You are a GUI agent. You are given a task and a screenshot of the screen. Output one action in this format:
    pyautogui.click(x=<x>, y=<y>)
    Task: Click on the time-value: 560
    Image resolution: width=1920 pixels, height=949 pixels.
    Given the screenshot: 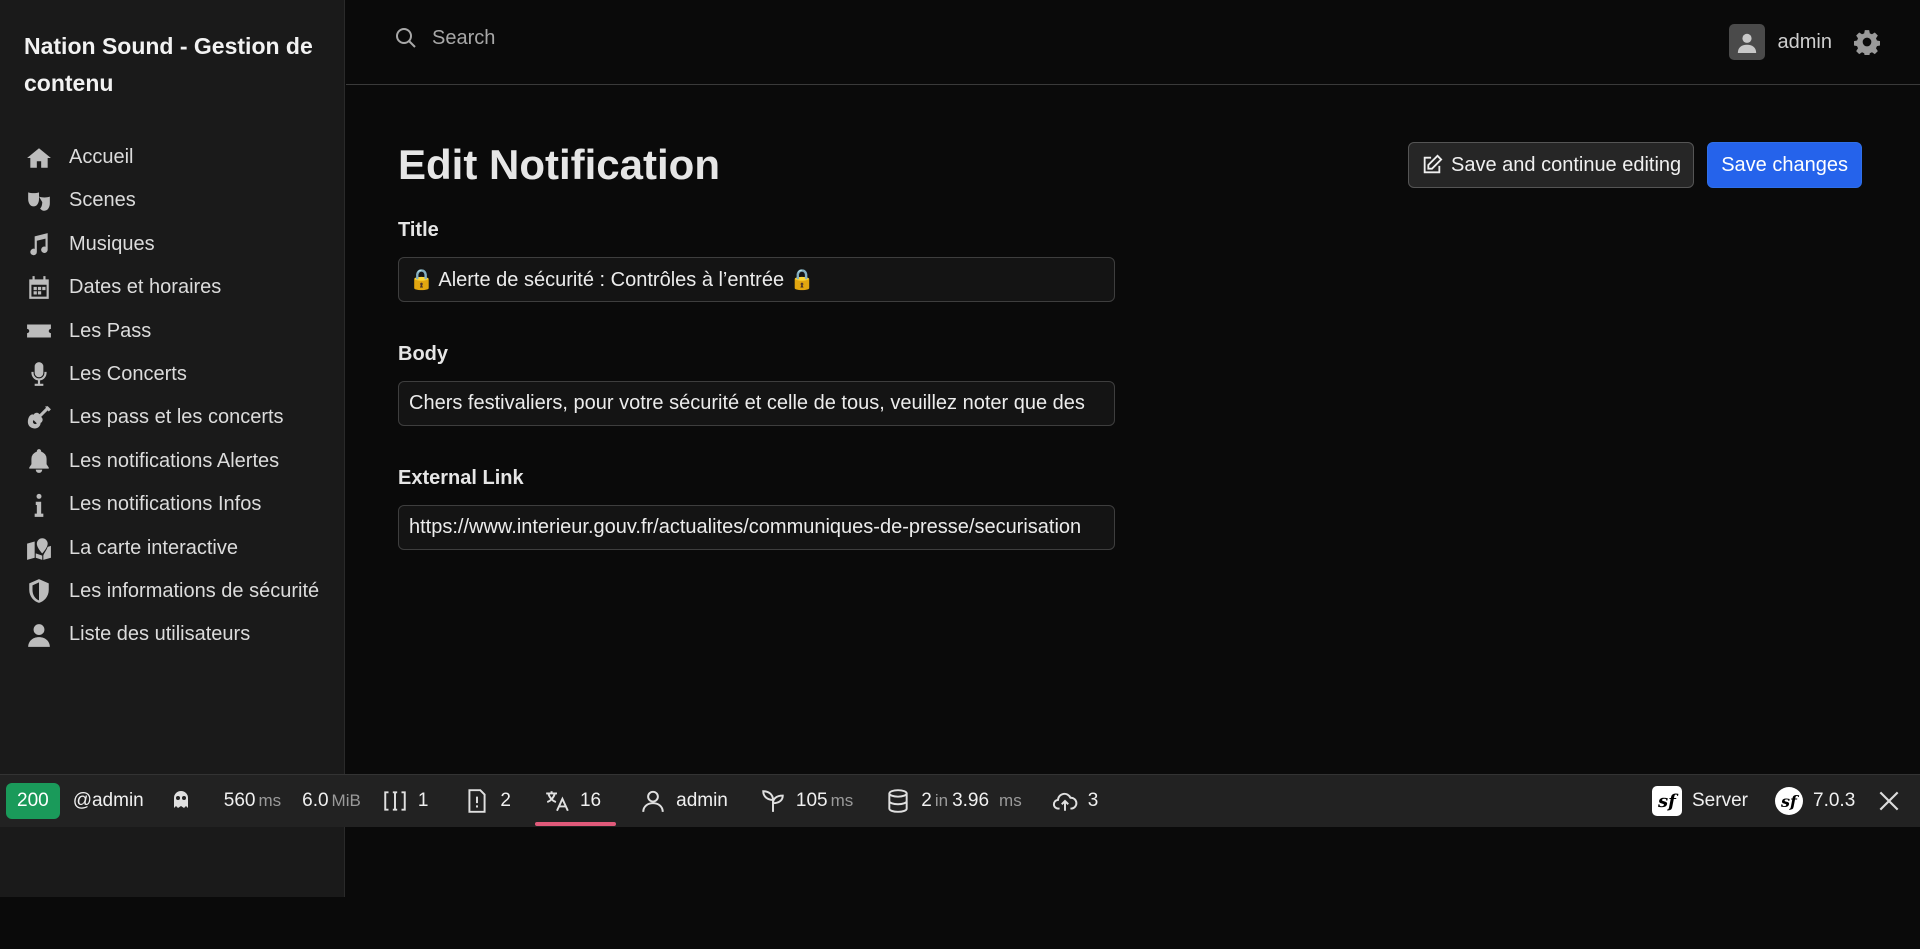 What is the action you would take?
    pyautogui.click(x=239, y=800)
    